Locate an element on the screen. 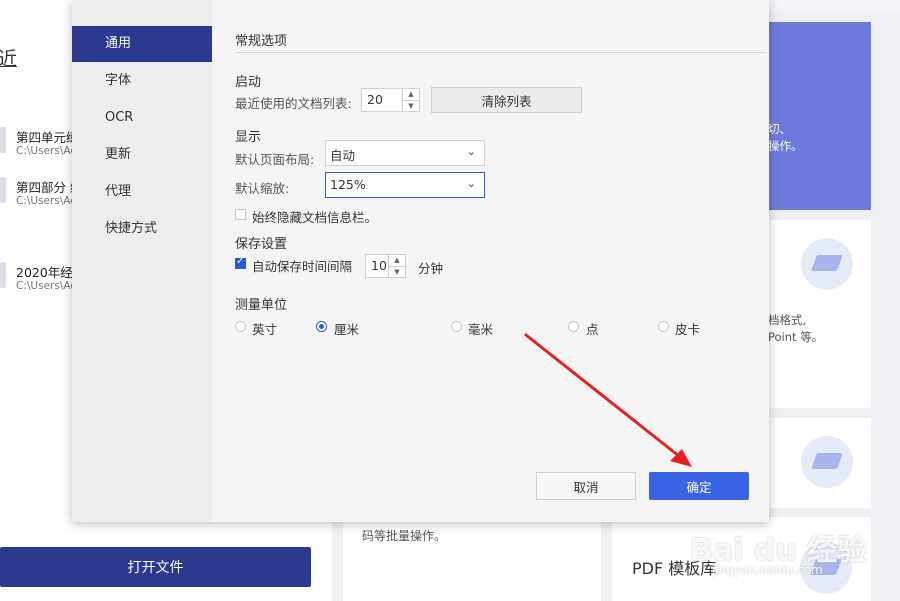 The height and width of the screenshot is (601, 900). hide-info-checkbox is located at coordinates (240, 214).